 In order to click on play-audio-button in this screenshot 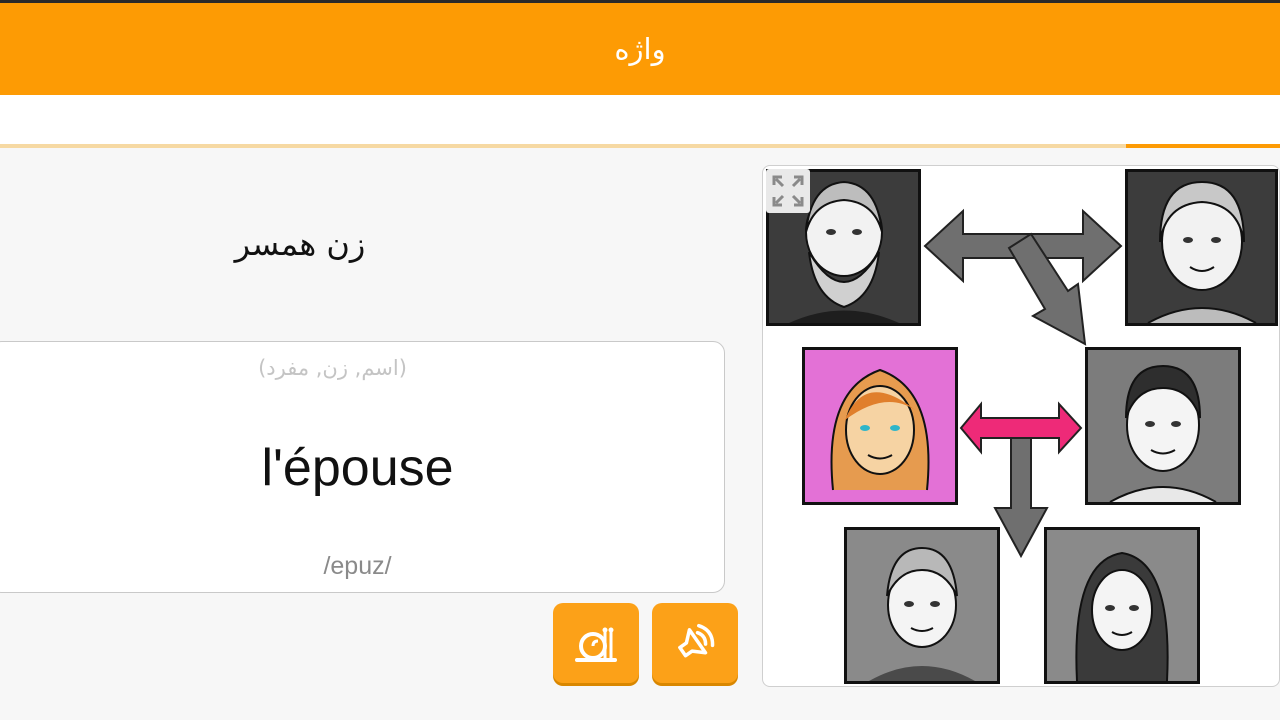, I will do `click(695, 643)`.